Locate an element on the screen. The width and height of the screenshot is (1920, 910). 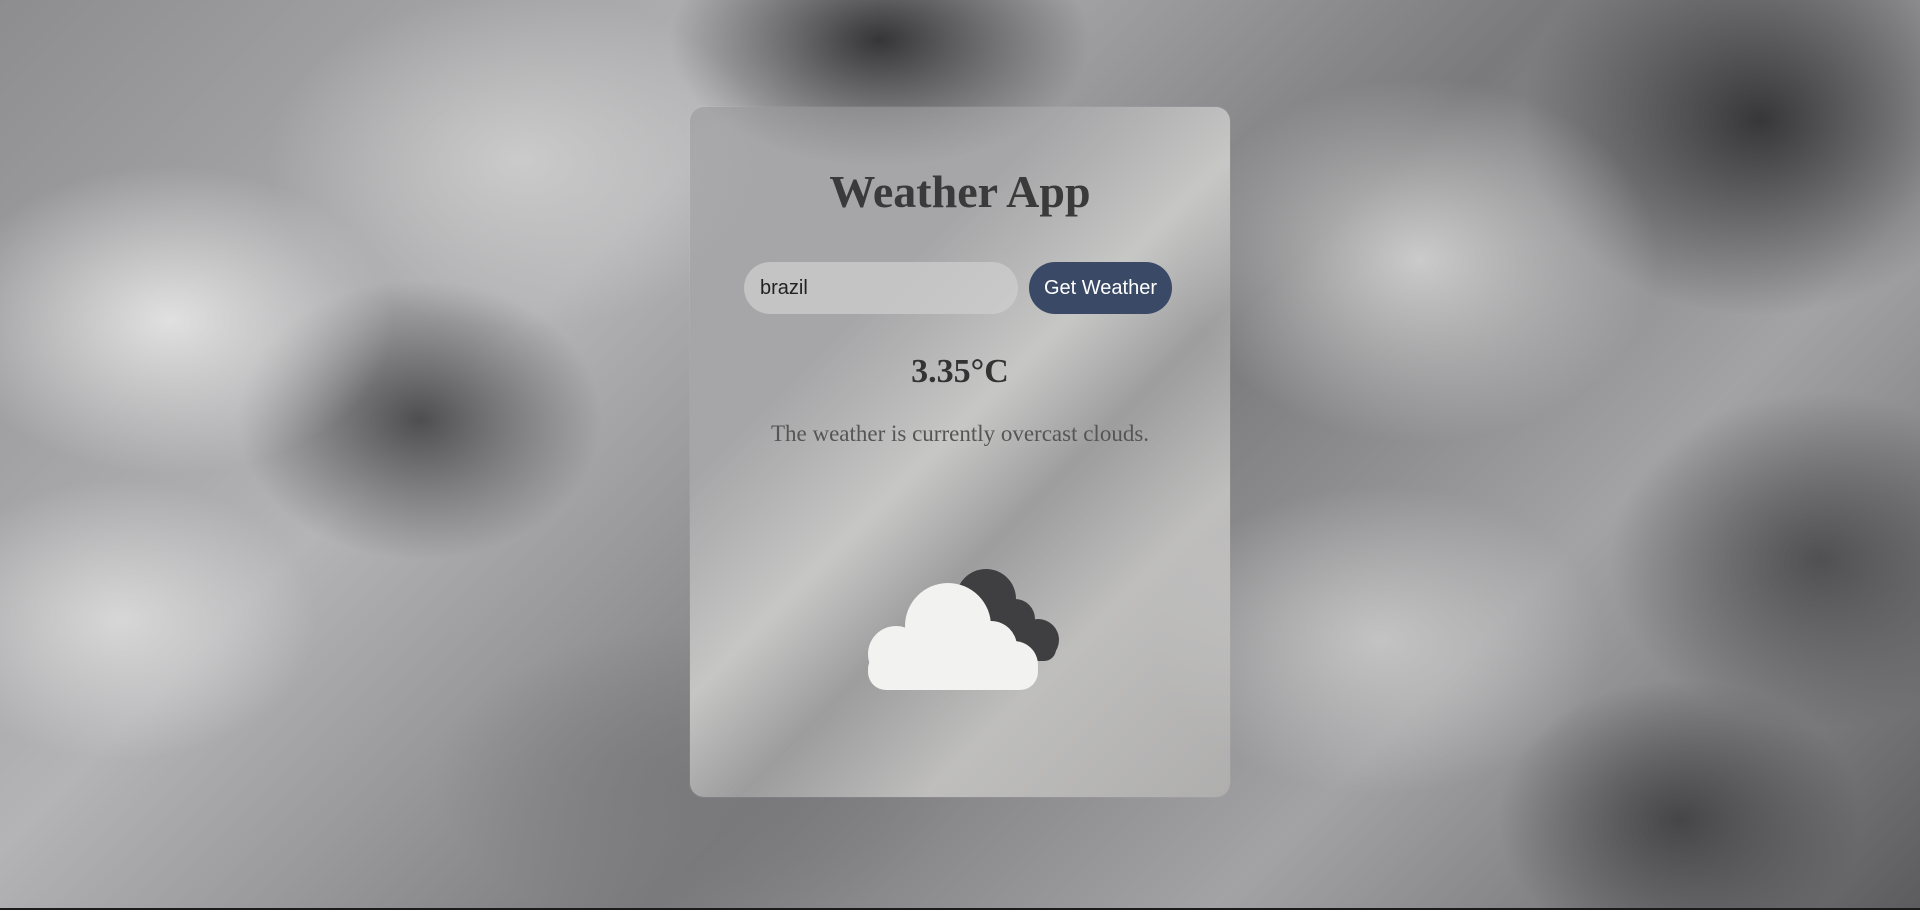
get-weather-button: Get Weather is located at coordinates (1101, 288).